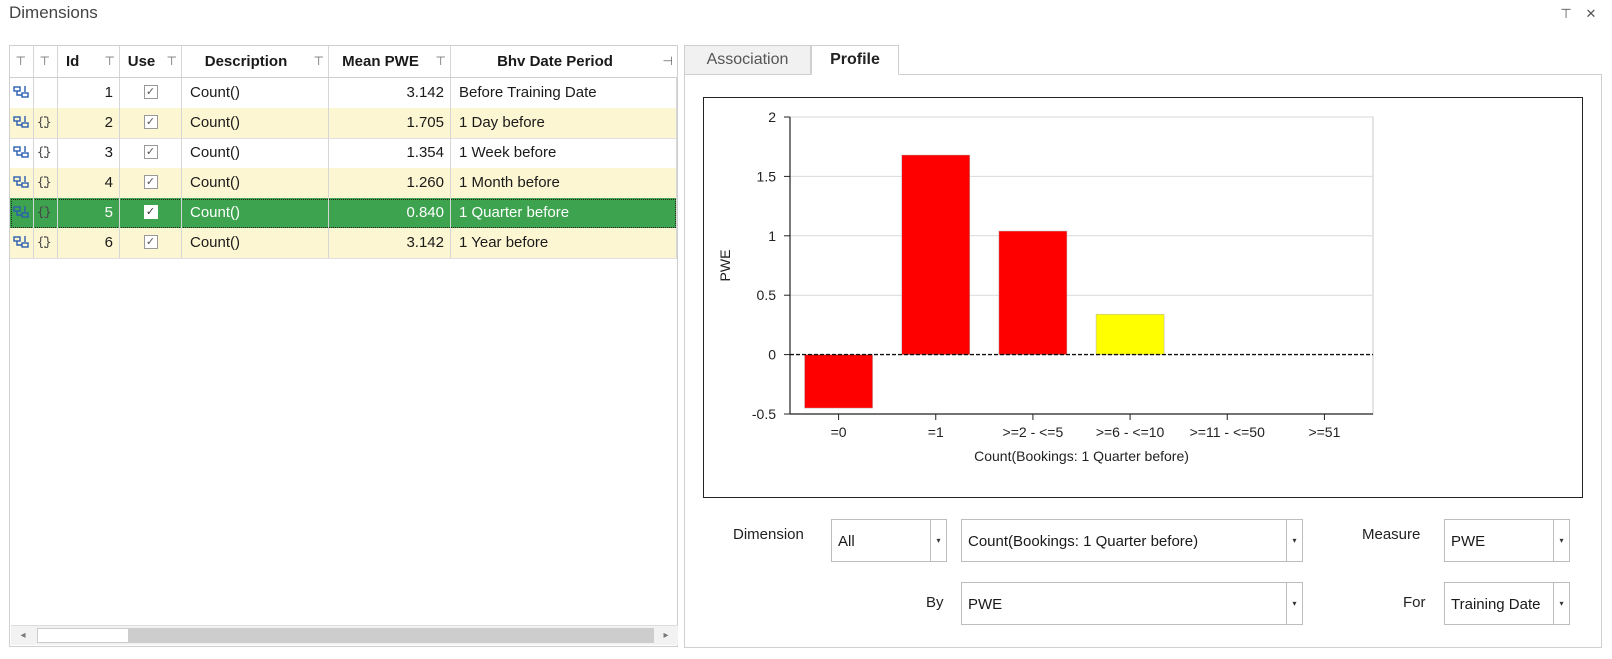 The height and width of the screenshot is (659, 1612). Describe the element at coordinates (141, 61) in the screenshot. I see `column-header-use-label: Use` at that location.